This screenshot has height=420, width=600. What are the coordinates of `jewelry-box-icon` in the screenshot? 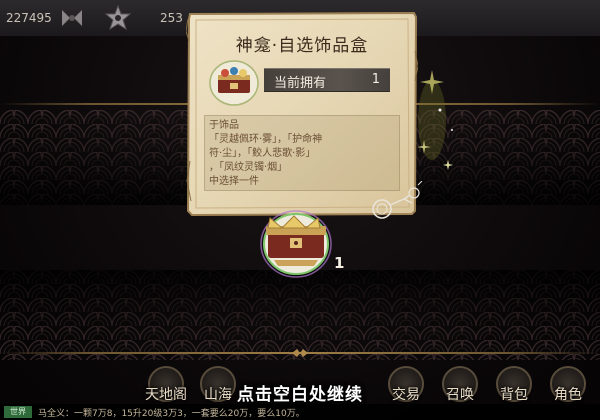 It's located at (234, 83).